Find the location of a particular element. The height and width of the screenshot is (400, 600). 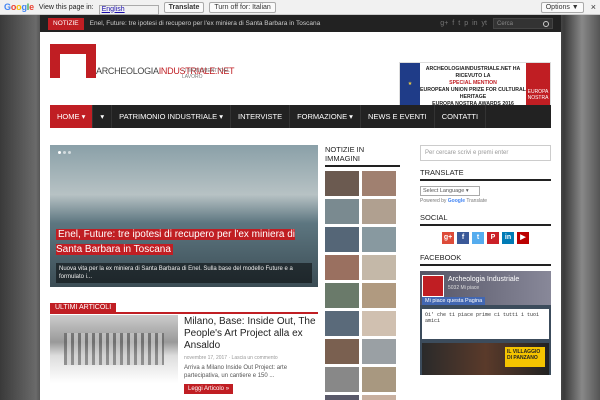

google-logo: Google is located at coordinates (19, 7).